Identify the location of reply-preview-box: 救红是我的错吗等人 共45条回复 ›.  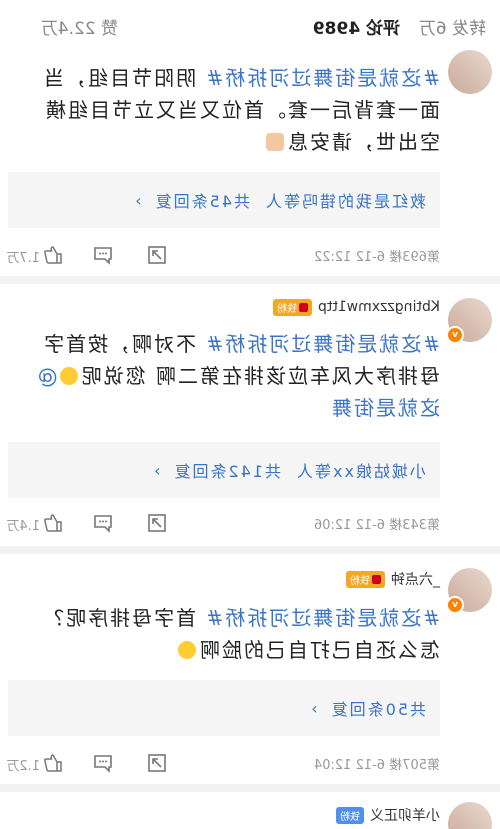
(224, 200).